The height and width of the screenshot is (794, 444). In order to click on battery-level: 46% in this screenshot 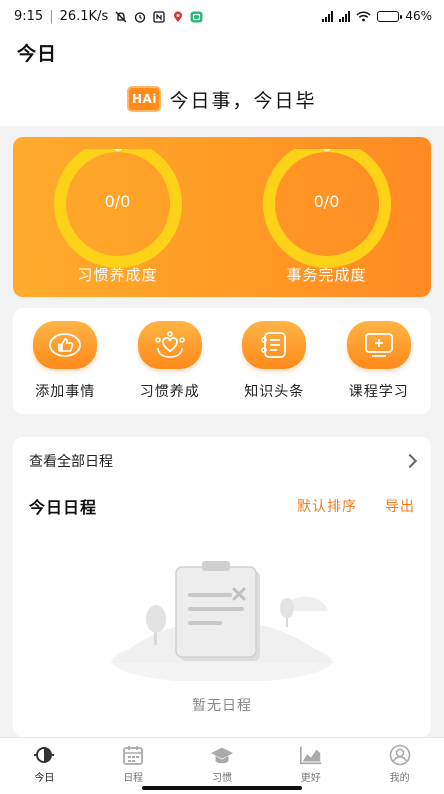, I will do `click(418, 16)`.